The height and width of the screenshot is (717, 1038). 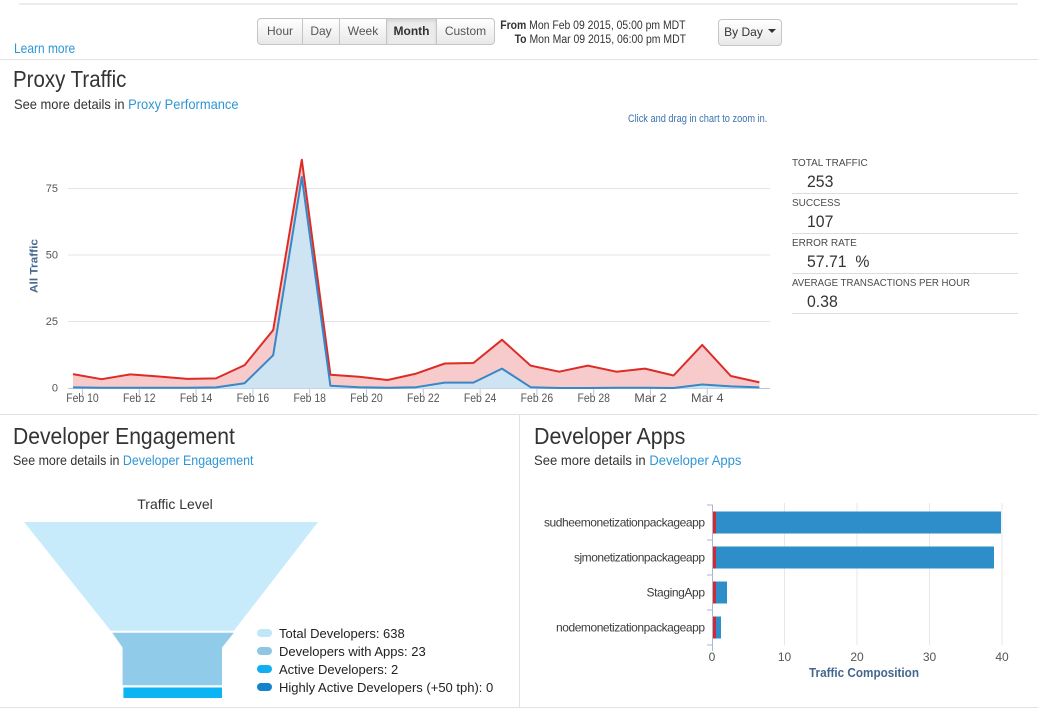 What do you see at coordinates (253, 399) in the screenshot?
I see `svg-text: Feb 16` at bounding box center [253, 399].